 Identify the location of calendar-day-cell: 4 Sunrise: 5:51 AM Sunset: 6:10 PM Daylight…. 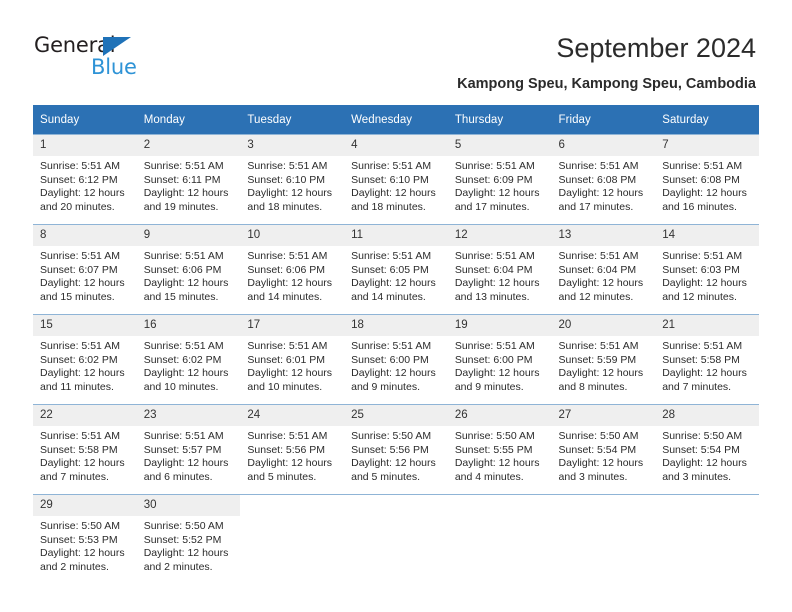
(396, 179).